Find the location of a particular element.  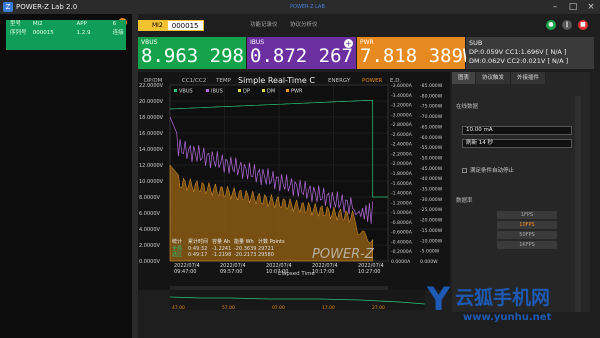

y-tick-label: -1.4000A is located at coordinates (402, 194).